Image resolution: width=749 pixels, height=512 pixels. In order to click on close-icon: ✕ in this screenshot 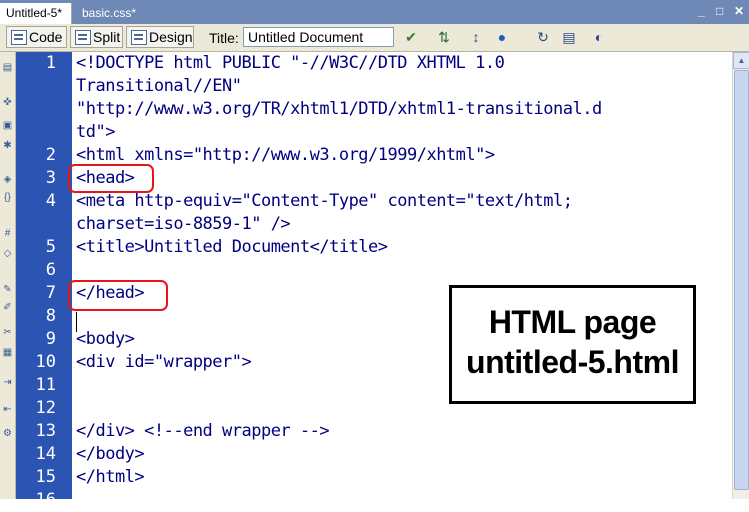, I will do `click(739, 11)`.